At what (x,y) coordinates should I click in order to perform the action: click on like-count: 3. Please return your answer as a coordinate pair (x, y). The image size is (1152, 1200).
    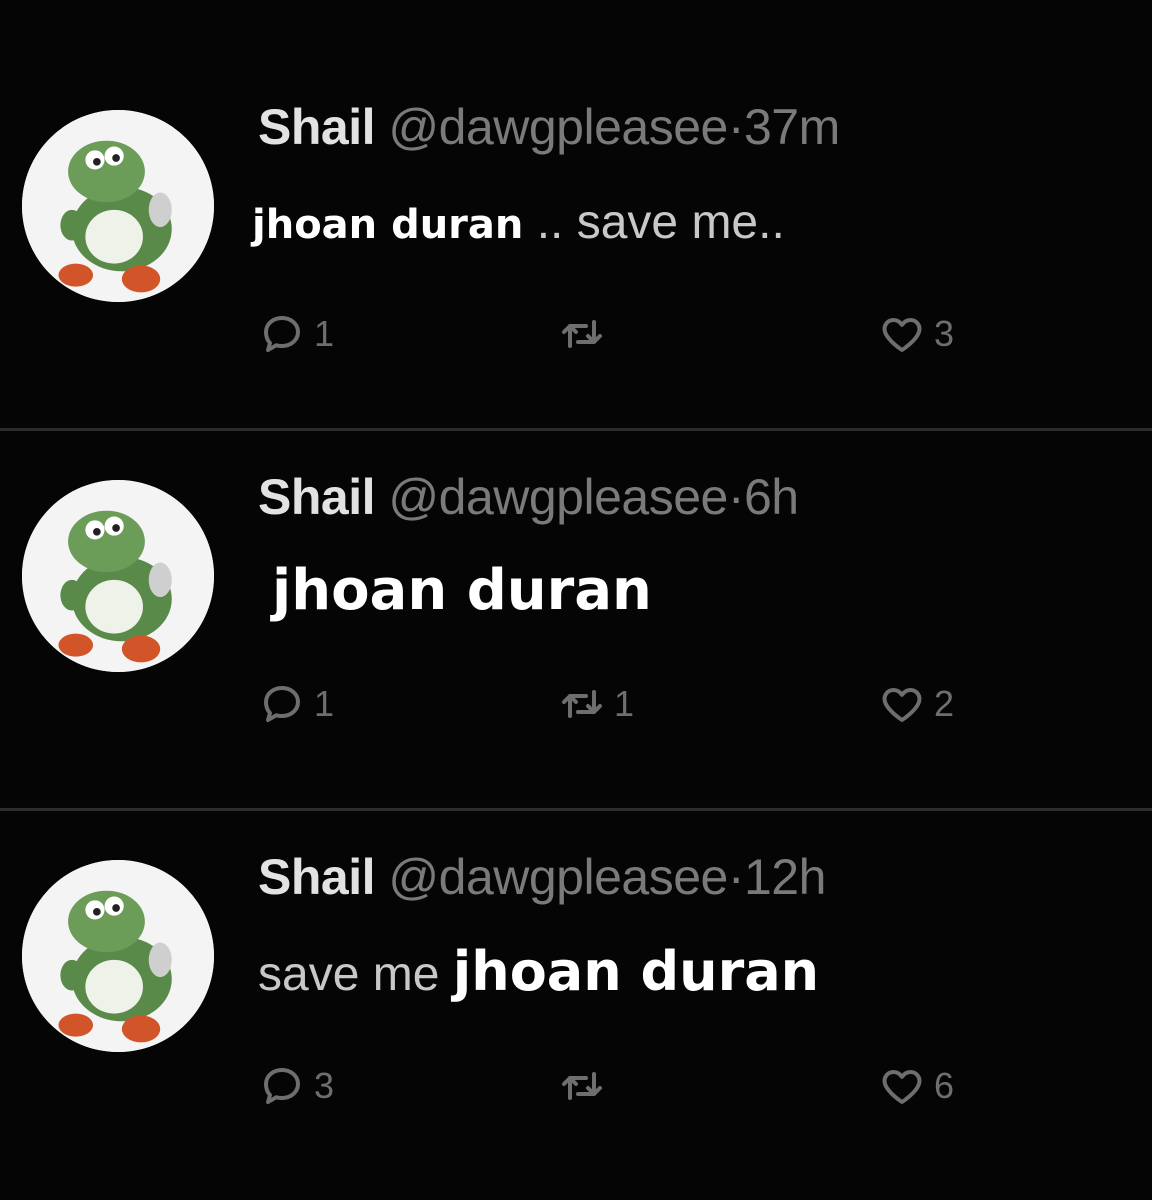
    Looking at the image, I should click on (944, 333).